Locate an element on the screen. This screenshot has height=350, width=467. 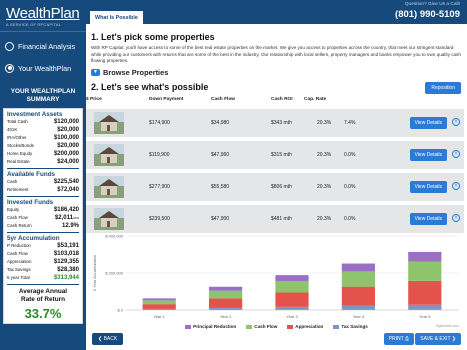
tab-what-is-possible: What Is Possible is located at coordinates (116, 17).